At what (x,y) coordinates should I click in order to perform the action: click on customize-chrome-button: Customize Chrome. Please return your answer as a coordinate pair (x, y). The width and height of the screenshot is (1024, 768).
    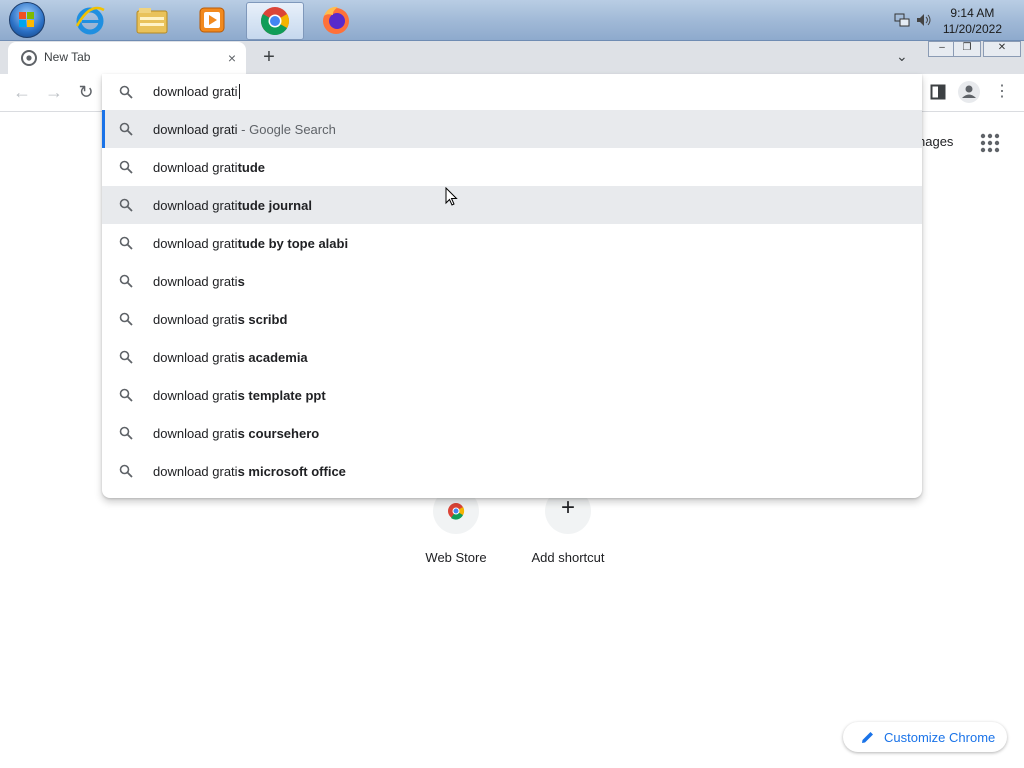
    Looking at the image, I should click on (925, 737).